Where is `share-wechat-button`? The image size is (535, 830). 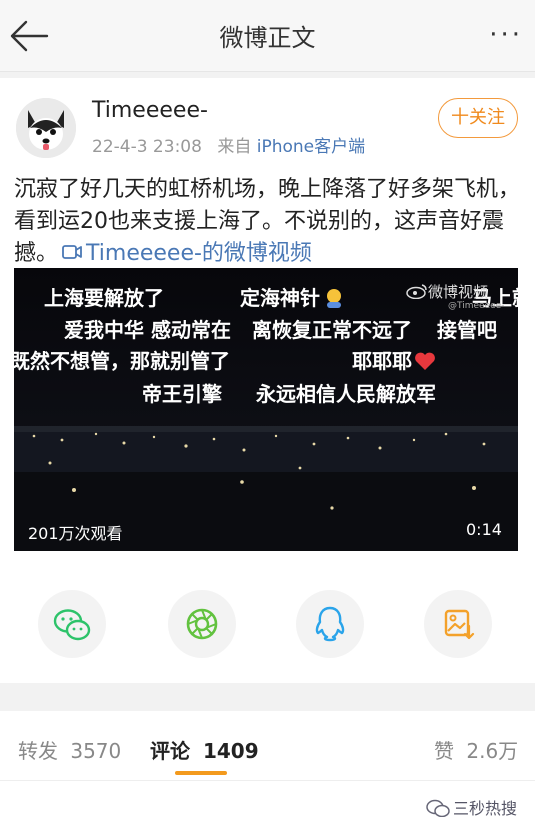
share-wechat-button is located at coordinates (72, 624).